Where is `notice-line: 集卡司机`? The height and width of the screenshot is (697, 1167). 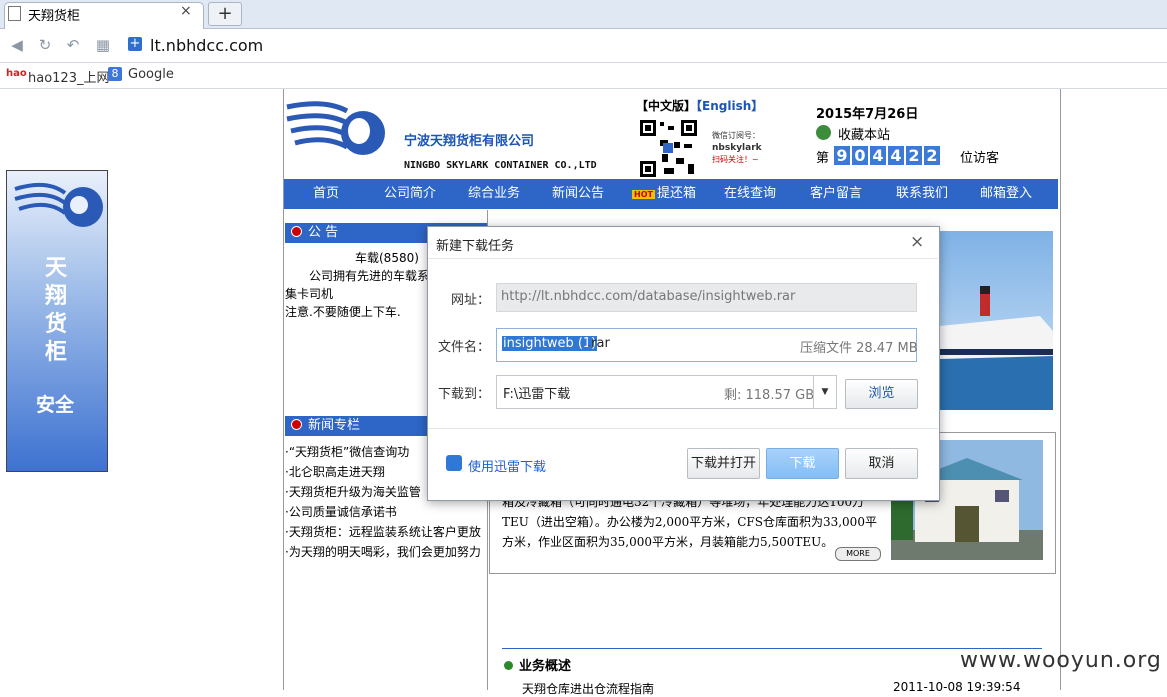
notice-line: 集卡司机 is located at coordinates (309, 294).